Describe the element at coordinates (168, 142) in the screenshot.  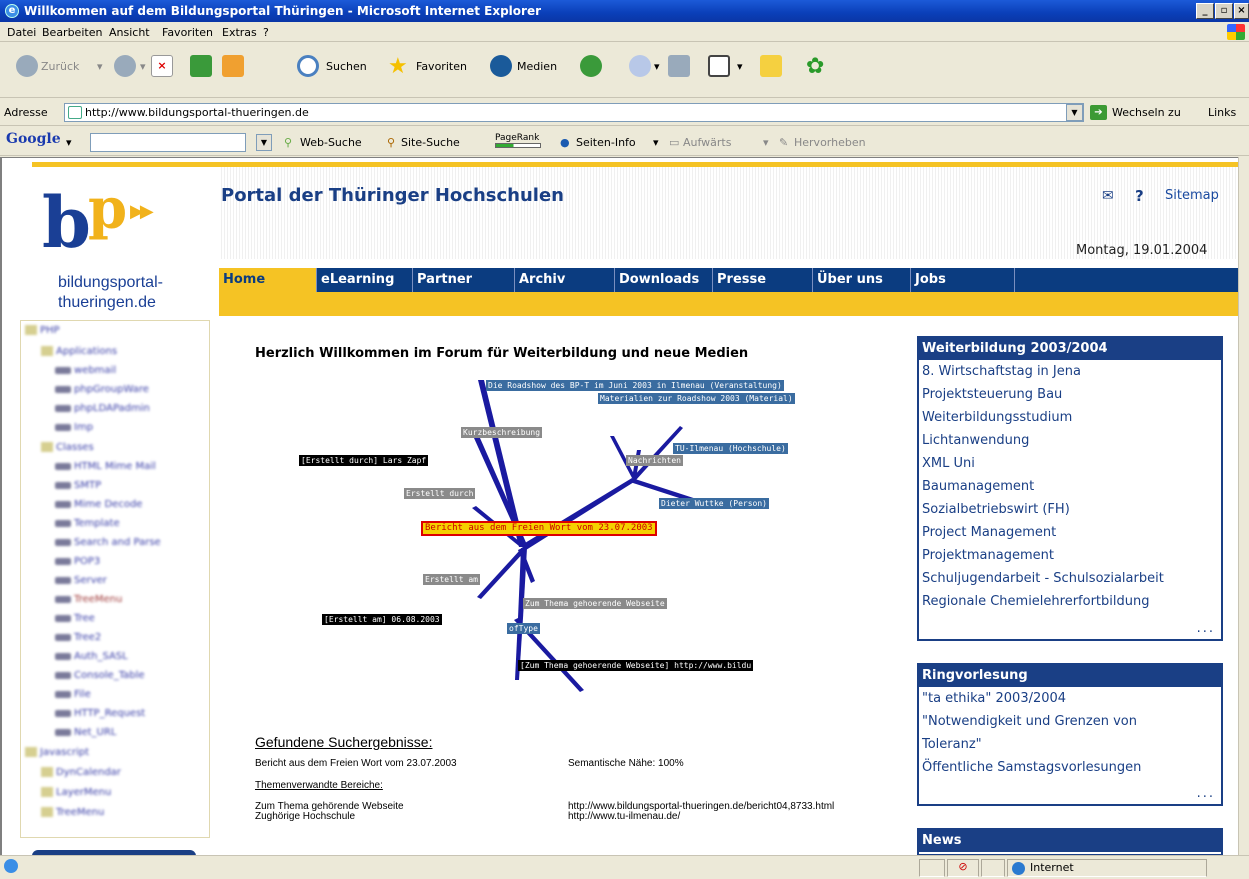
I see `google-search-input` at that location.